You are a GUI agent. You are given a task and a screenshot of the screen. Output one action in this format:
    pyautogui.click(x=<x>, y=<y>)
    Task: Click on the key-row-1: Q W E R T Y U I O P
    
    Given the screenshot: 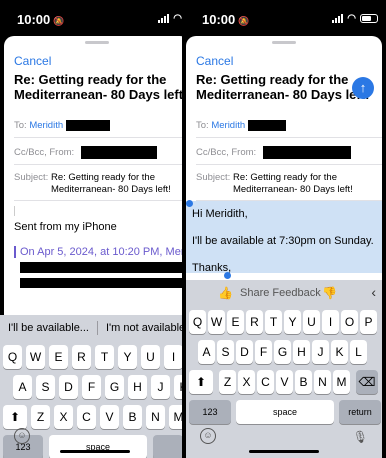 What is the action you would take?
    pyautogui.click(x=285, y=322)
    